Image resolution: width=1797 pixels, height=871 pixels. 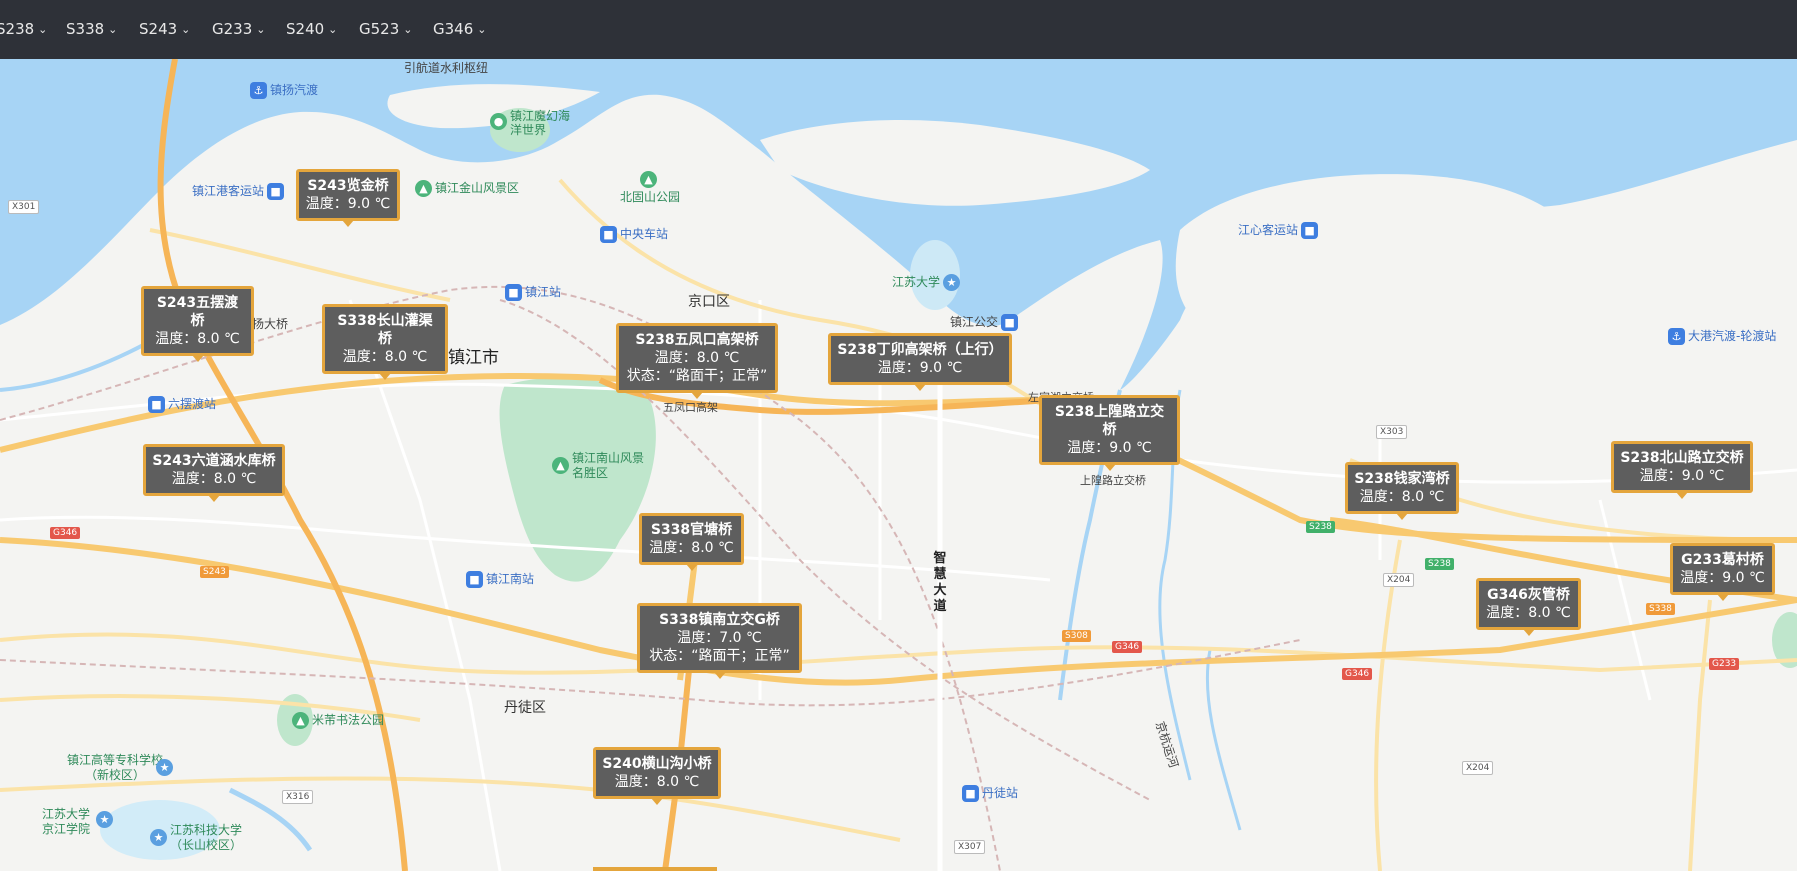 I want to click on bridge-card: G346灰管桥 温度：8.0 ℃, so click(x=1528, y=607).